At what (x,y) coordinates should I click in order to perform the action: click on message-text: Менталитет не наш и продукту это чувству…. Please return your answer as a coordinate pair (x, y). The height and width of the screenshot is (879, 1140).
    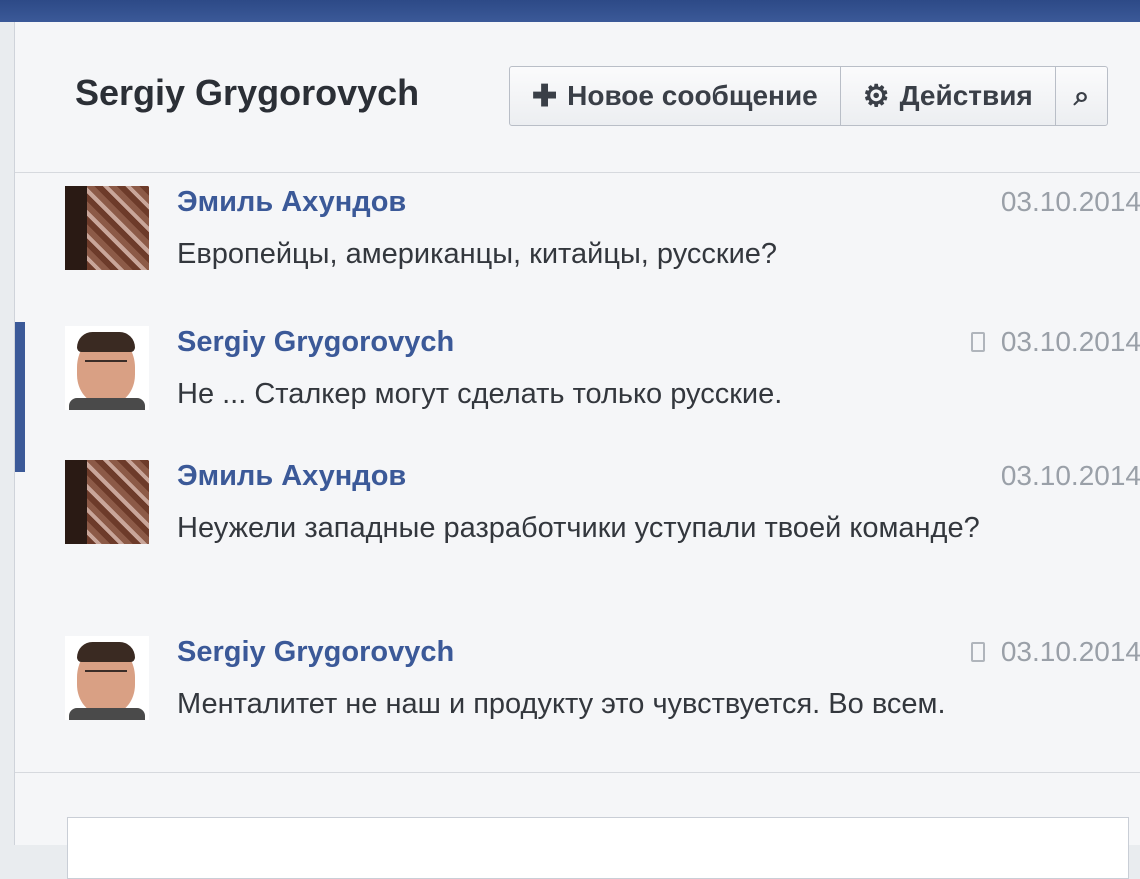
    Looking at the image, I should click on (561, 704).